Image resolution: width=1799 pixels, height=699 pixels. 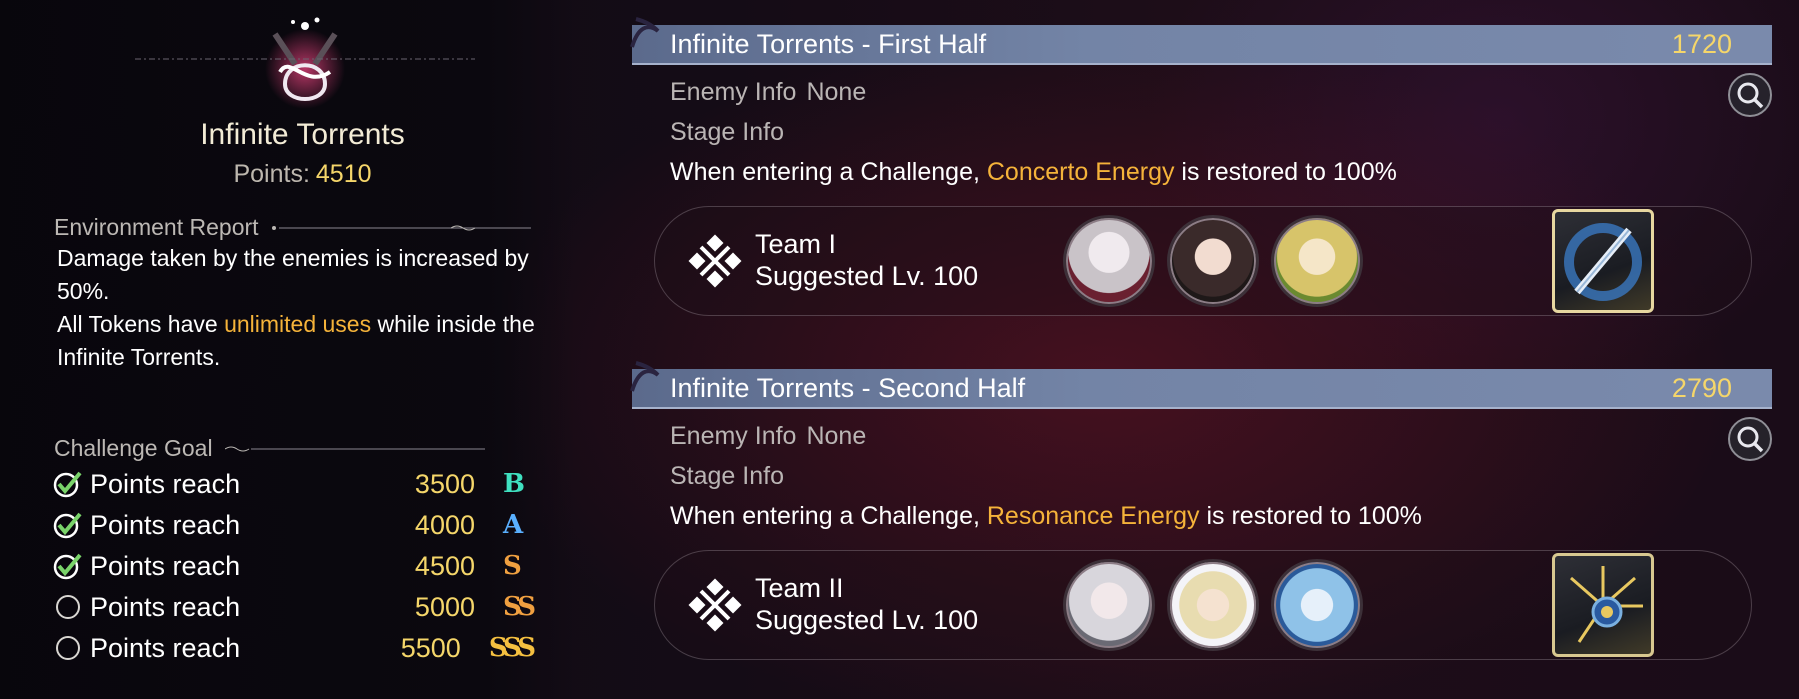 I want to click on second-half-title: Infinite Torrents - Second Half, so click(x=848, y=388).